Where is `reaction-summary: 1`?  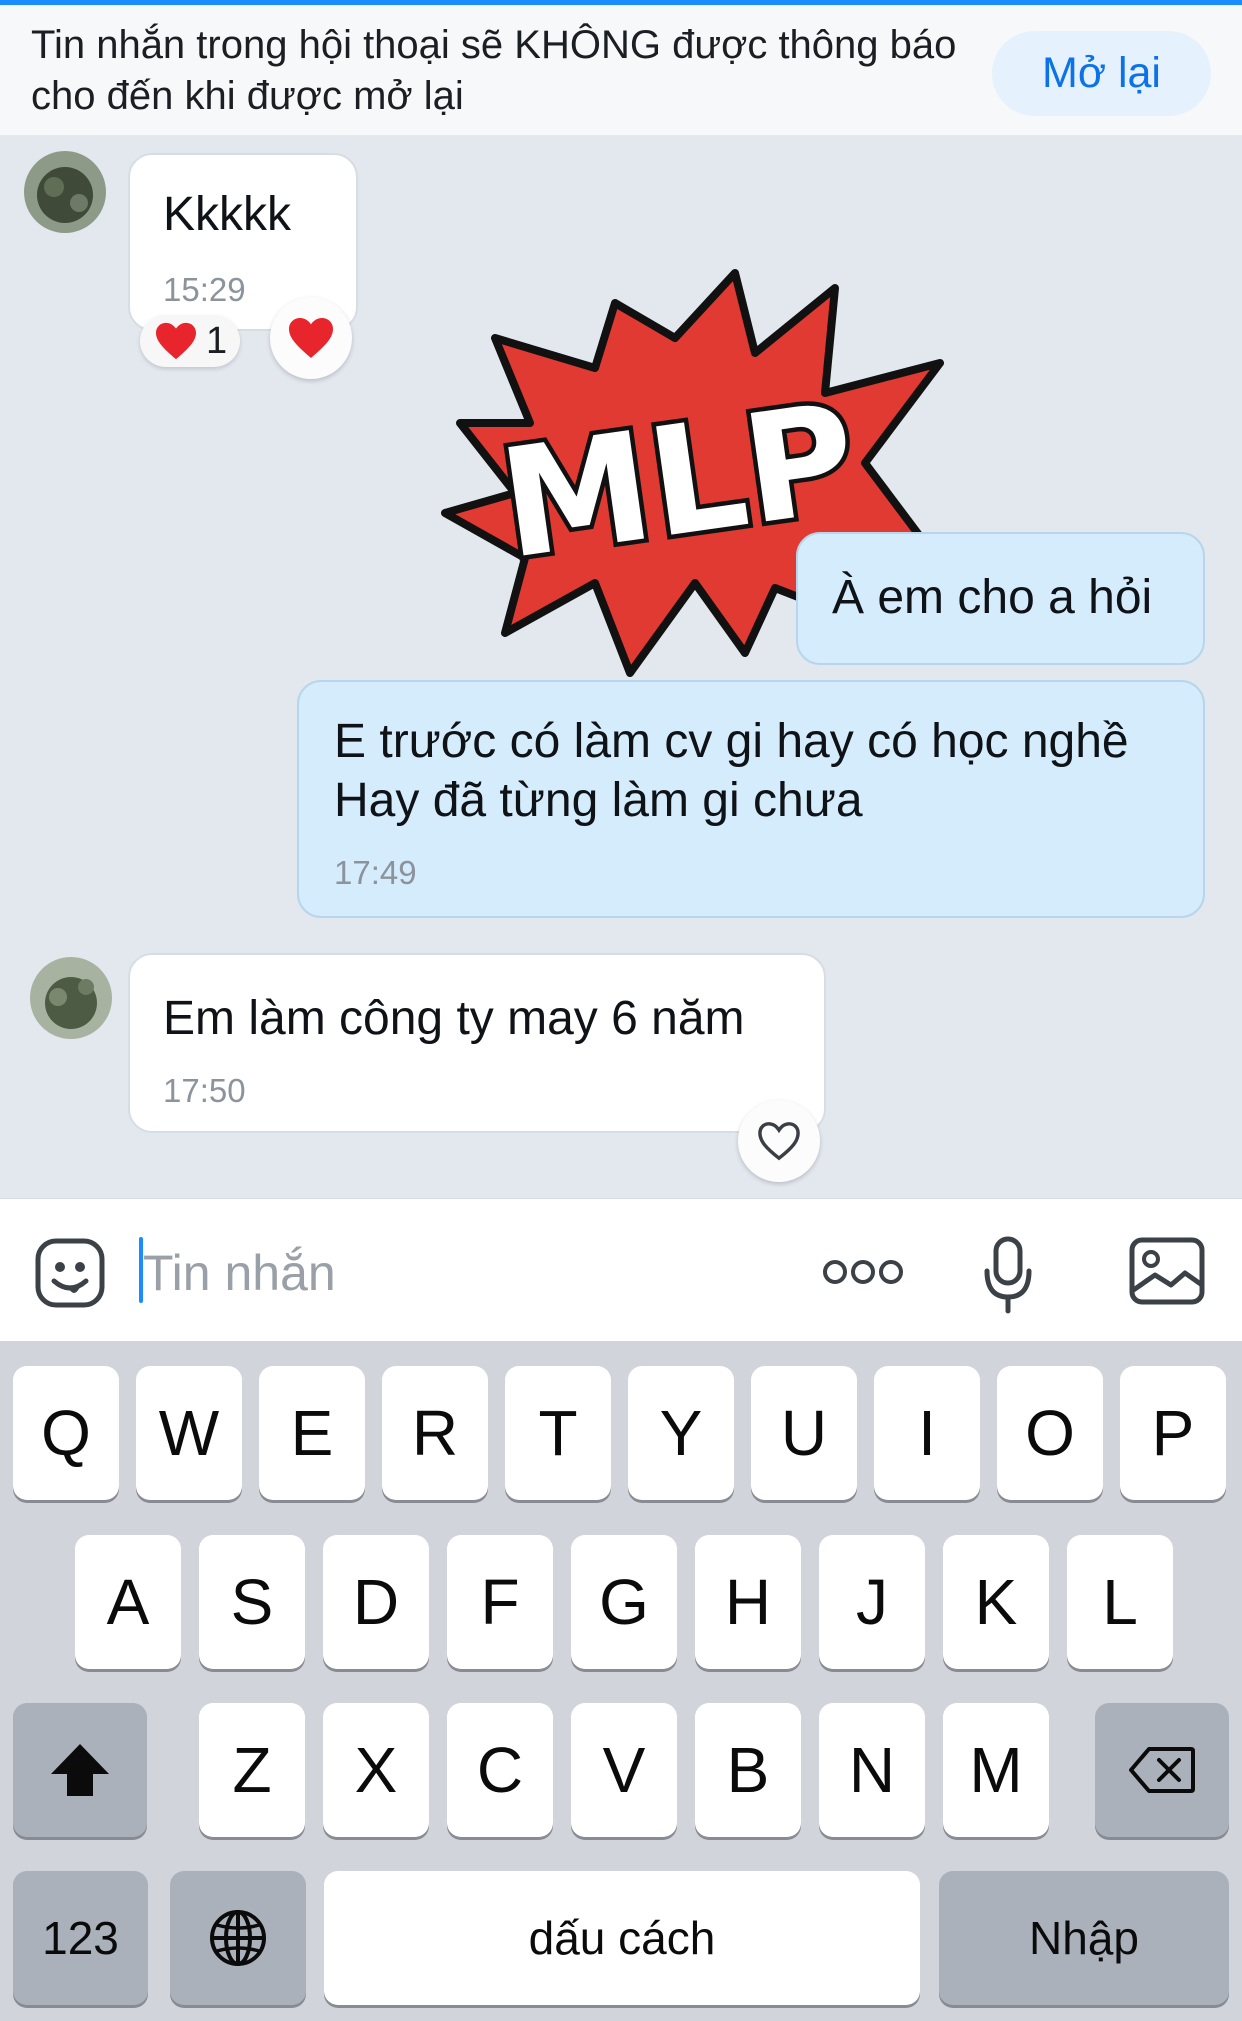 reaction-summary: 1 is located at coordinates (190, 341).